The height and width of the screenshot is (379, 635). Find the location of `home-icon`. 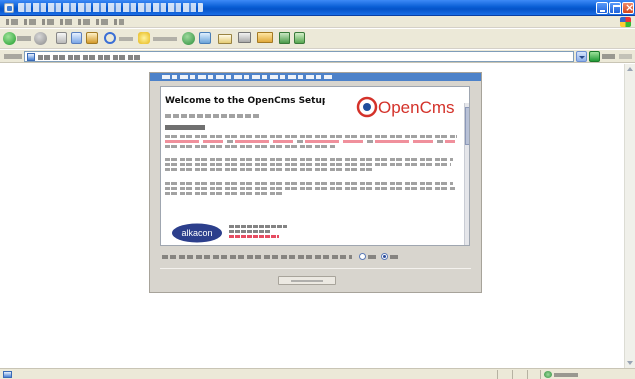

home-icon is located at coordinates (92, 38).